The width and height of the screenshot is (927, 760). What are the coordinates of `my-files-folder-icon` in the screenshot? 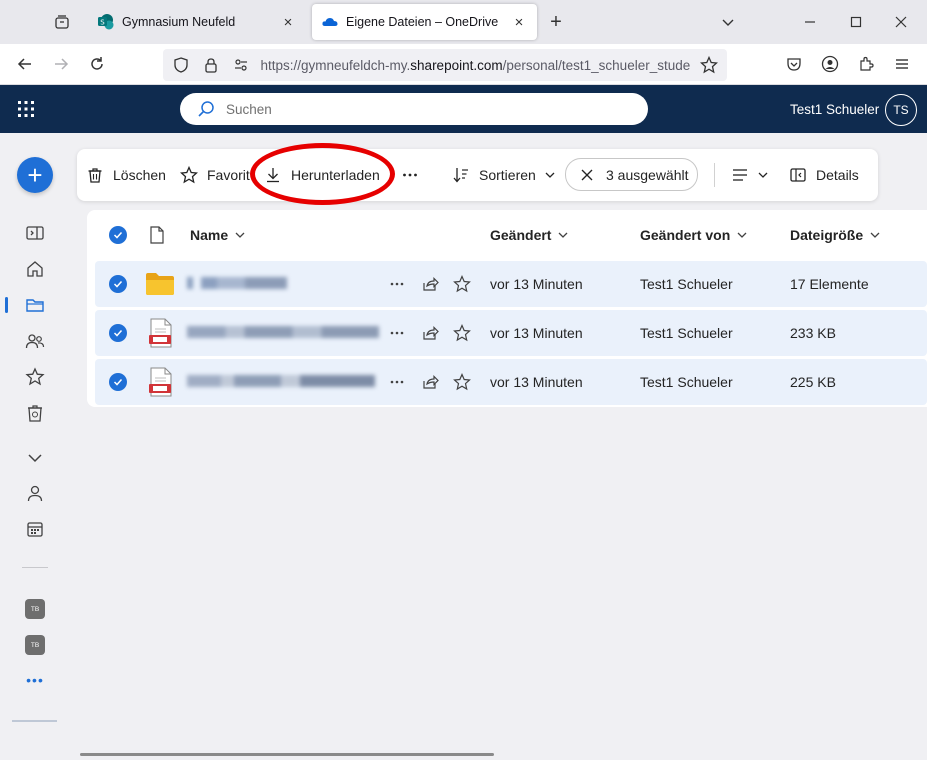 It's located at (35, 305).